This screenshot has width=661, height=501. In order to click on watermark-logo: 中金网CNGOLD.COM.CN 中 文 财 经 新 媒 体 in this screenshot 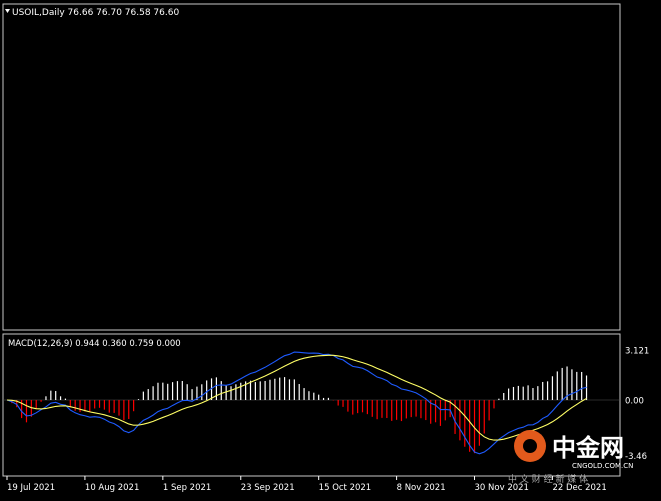, I will do `click(570, 457)`.